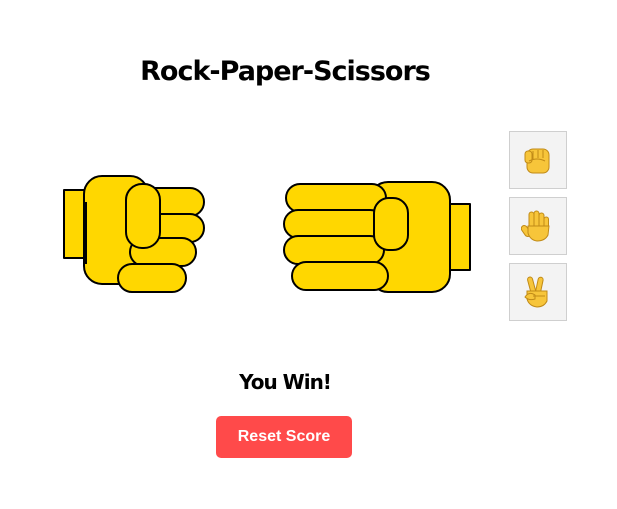 The image size is (617, 509). Describe the element at coordinates (284, 437) in the screenshot. I see `reset-score-button: Reset Score` at that location.